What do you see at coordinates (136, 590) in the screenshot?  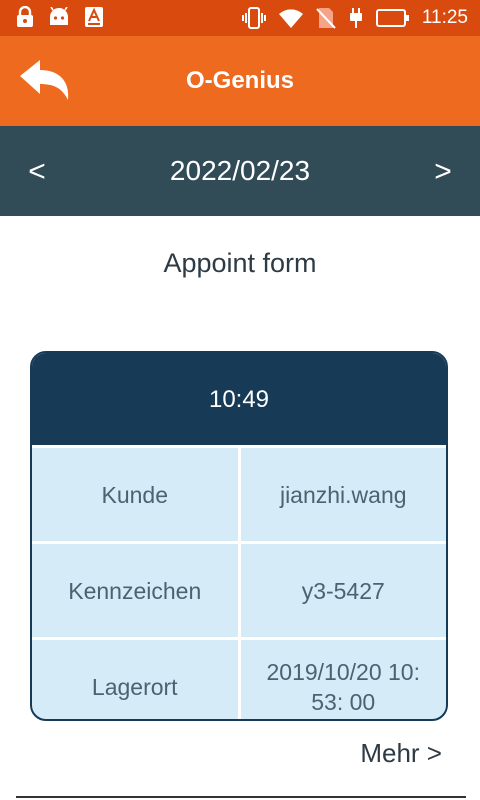 I see `row-label: Kennzeichen` at bounding box center [136, 590].